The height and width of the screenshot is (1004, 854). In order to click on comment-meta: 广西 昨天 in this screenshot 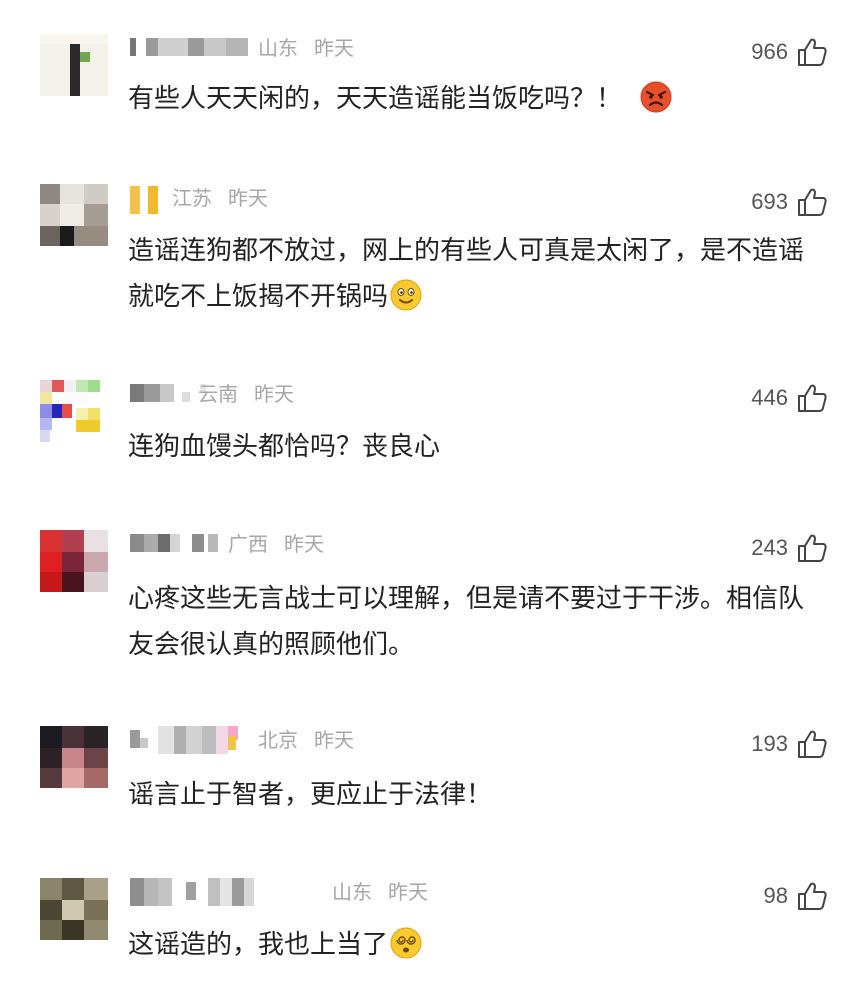, I will do `click(276, 544)`.